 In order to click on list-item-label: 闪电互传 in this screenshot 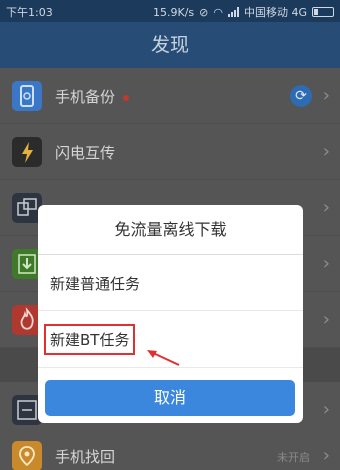, I will do `click(85, 153)`.